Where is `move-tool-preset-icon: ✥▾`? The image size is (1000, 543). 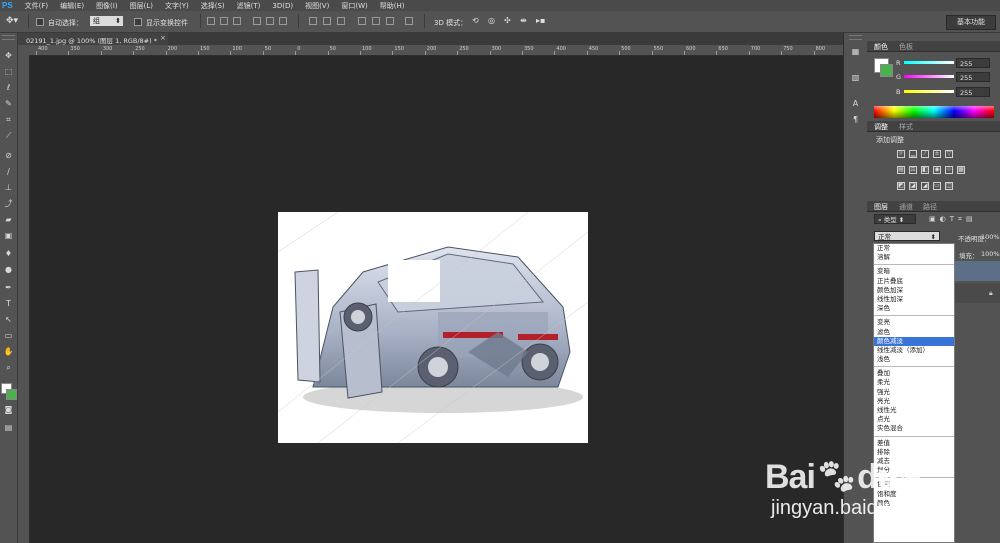
move-tool-preset-icon: ✥▾ is located at coordinates (12, 21).